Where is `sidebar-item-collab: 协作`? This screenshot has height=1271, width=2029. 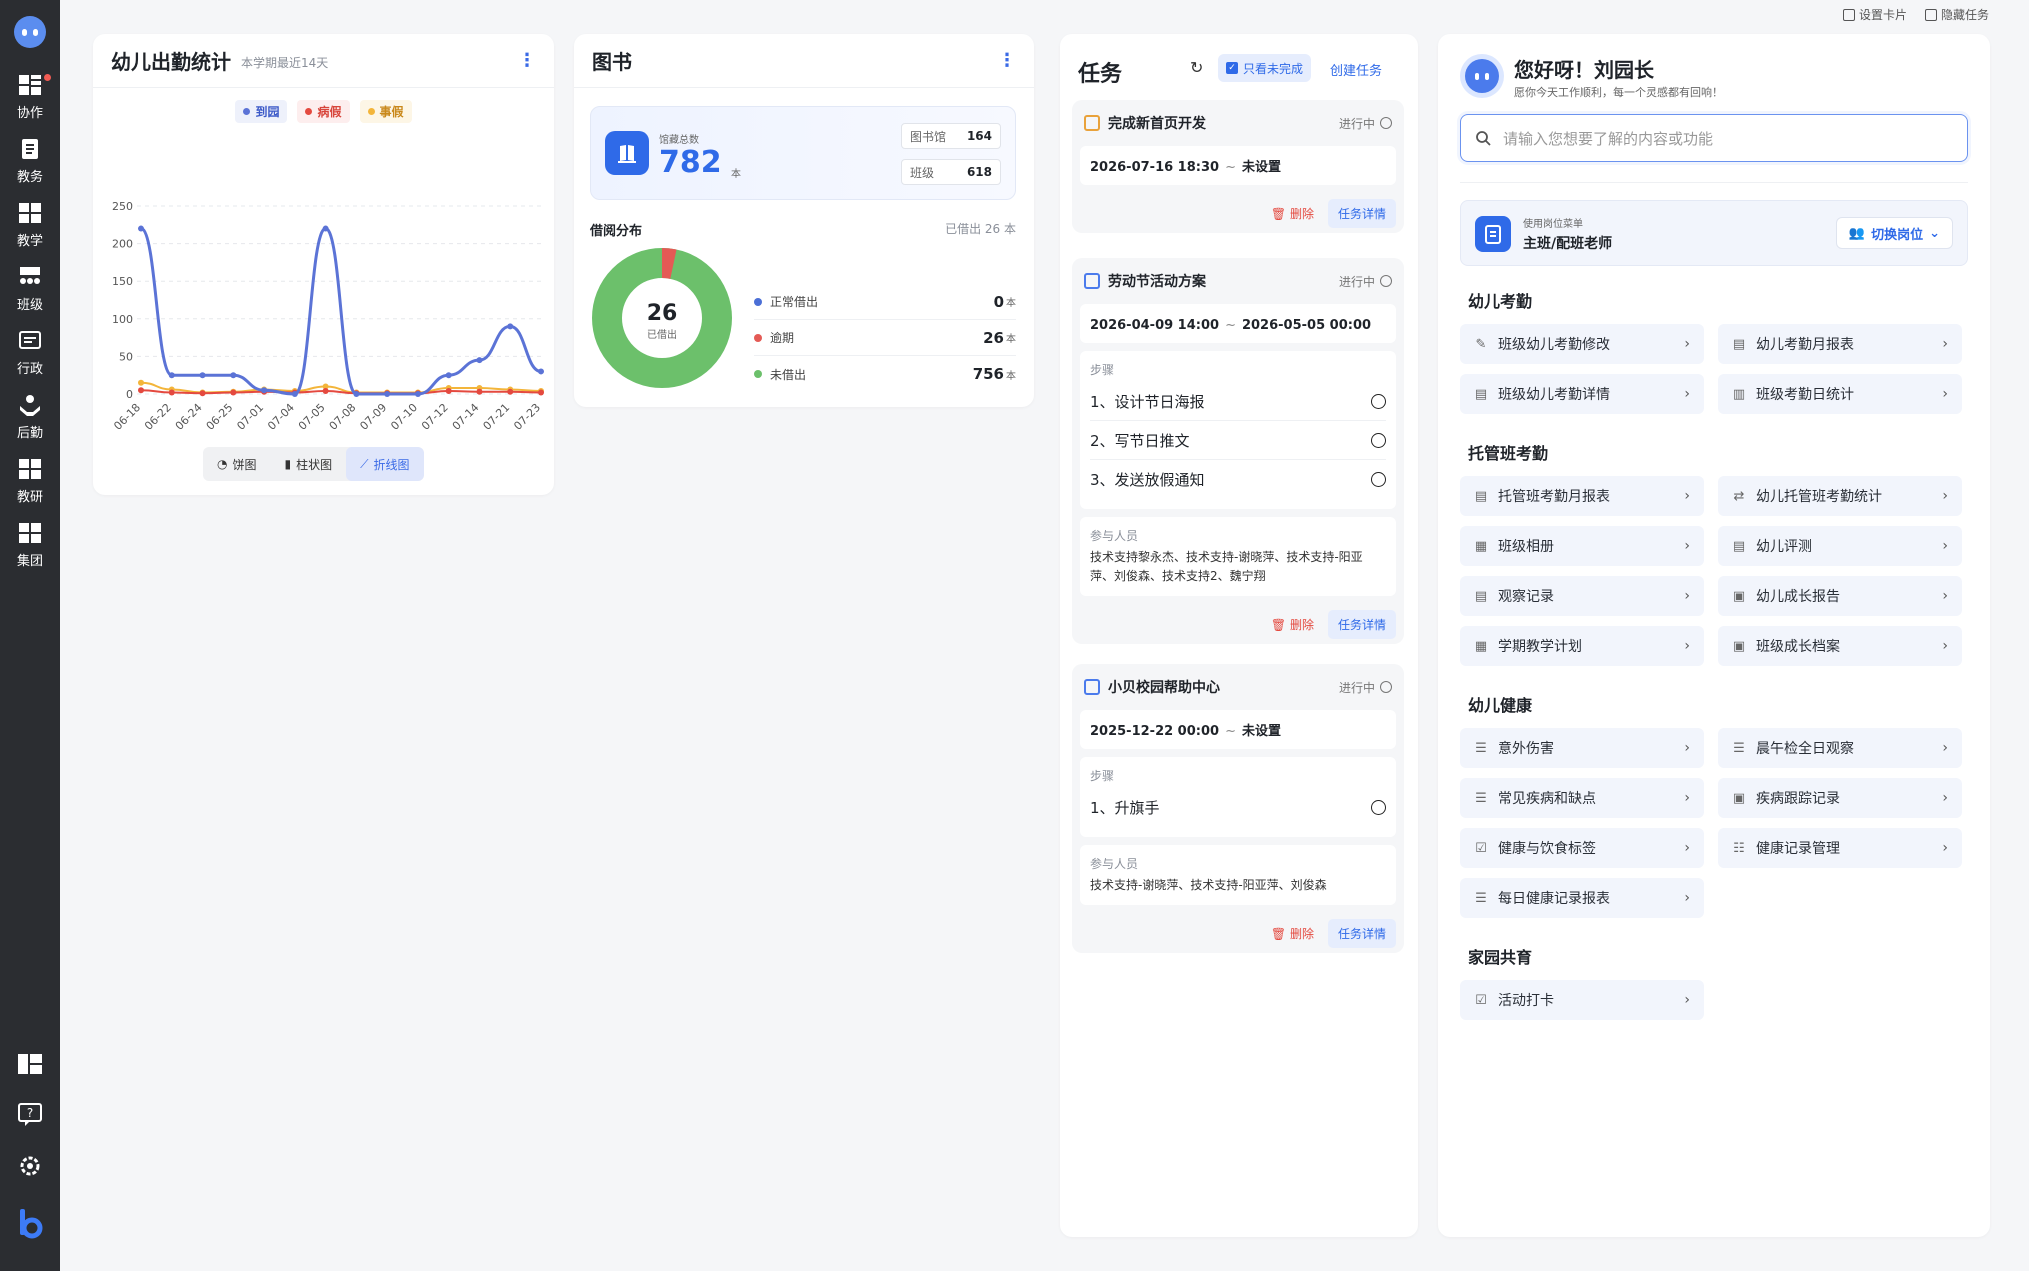
sidebar-item-collab: 协作 is located at coordinates (30, 101).